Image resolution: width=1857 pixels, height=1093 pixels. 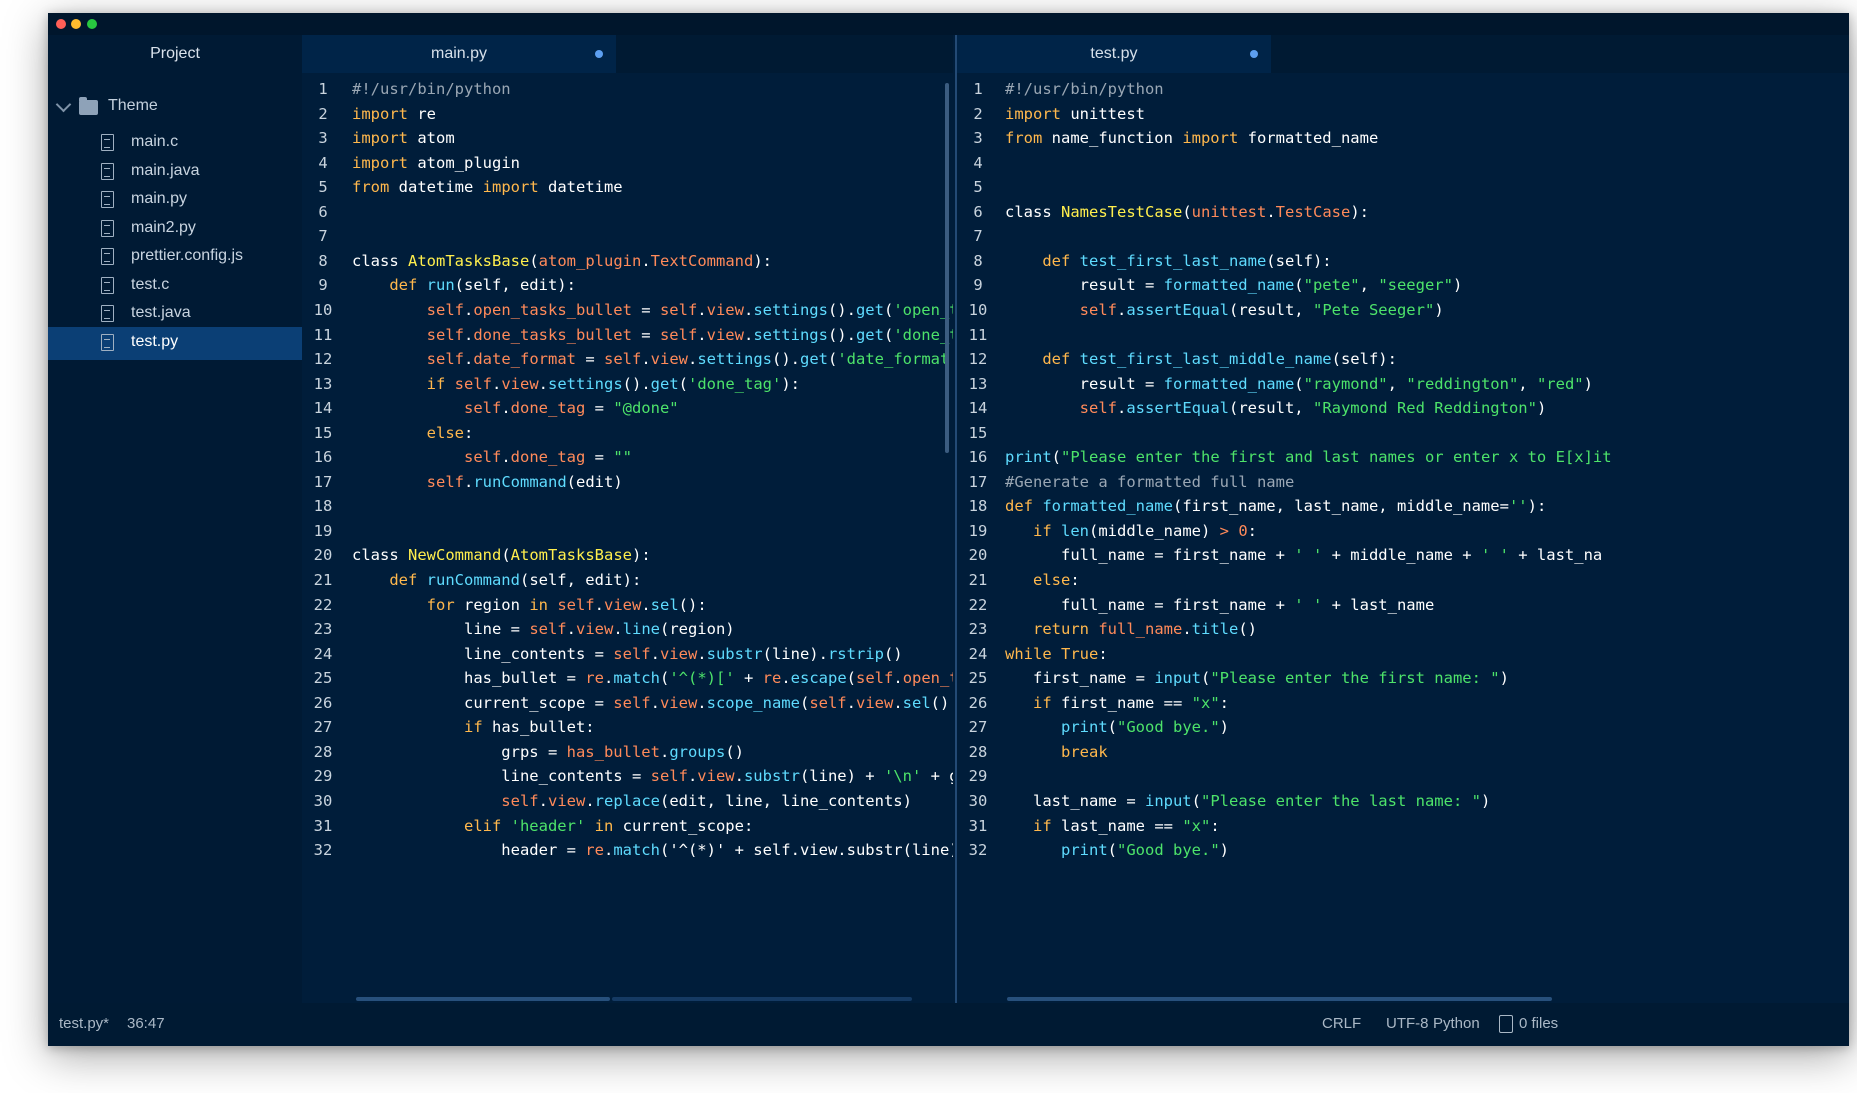 What do you see at coordinates (175, 343) in the screenshot?
I see `file-item: test.py` at bounding box center [175, 343].